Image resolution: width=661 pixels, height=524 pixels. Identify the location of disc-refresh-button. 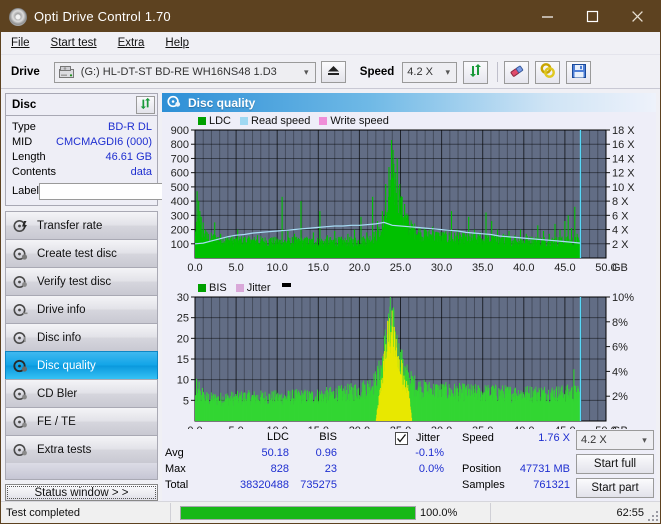
(145, 104).